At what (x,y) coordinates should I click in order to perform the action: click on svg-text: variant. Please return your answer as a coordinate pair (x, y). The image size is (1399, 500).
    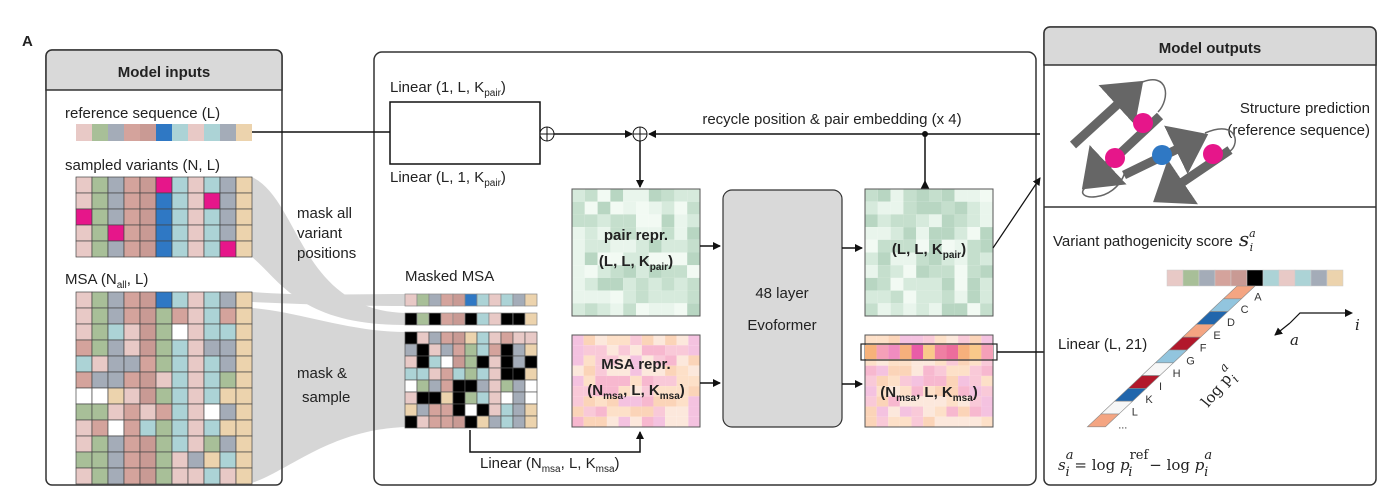
    Looking at the image, I should click on (320, 233).